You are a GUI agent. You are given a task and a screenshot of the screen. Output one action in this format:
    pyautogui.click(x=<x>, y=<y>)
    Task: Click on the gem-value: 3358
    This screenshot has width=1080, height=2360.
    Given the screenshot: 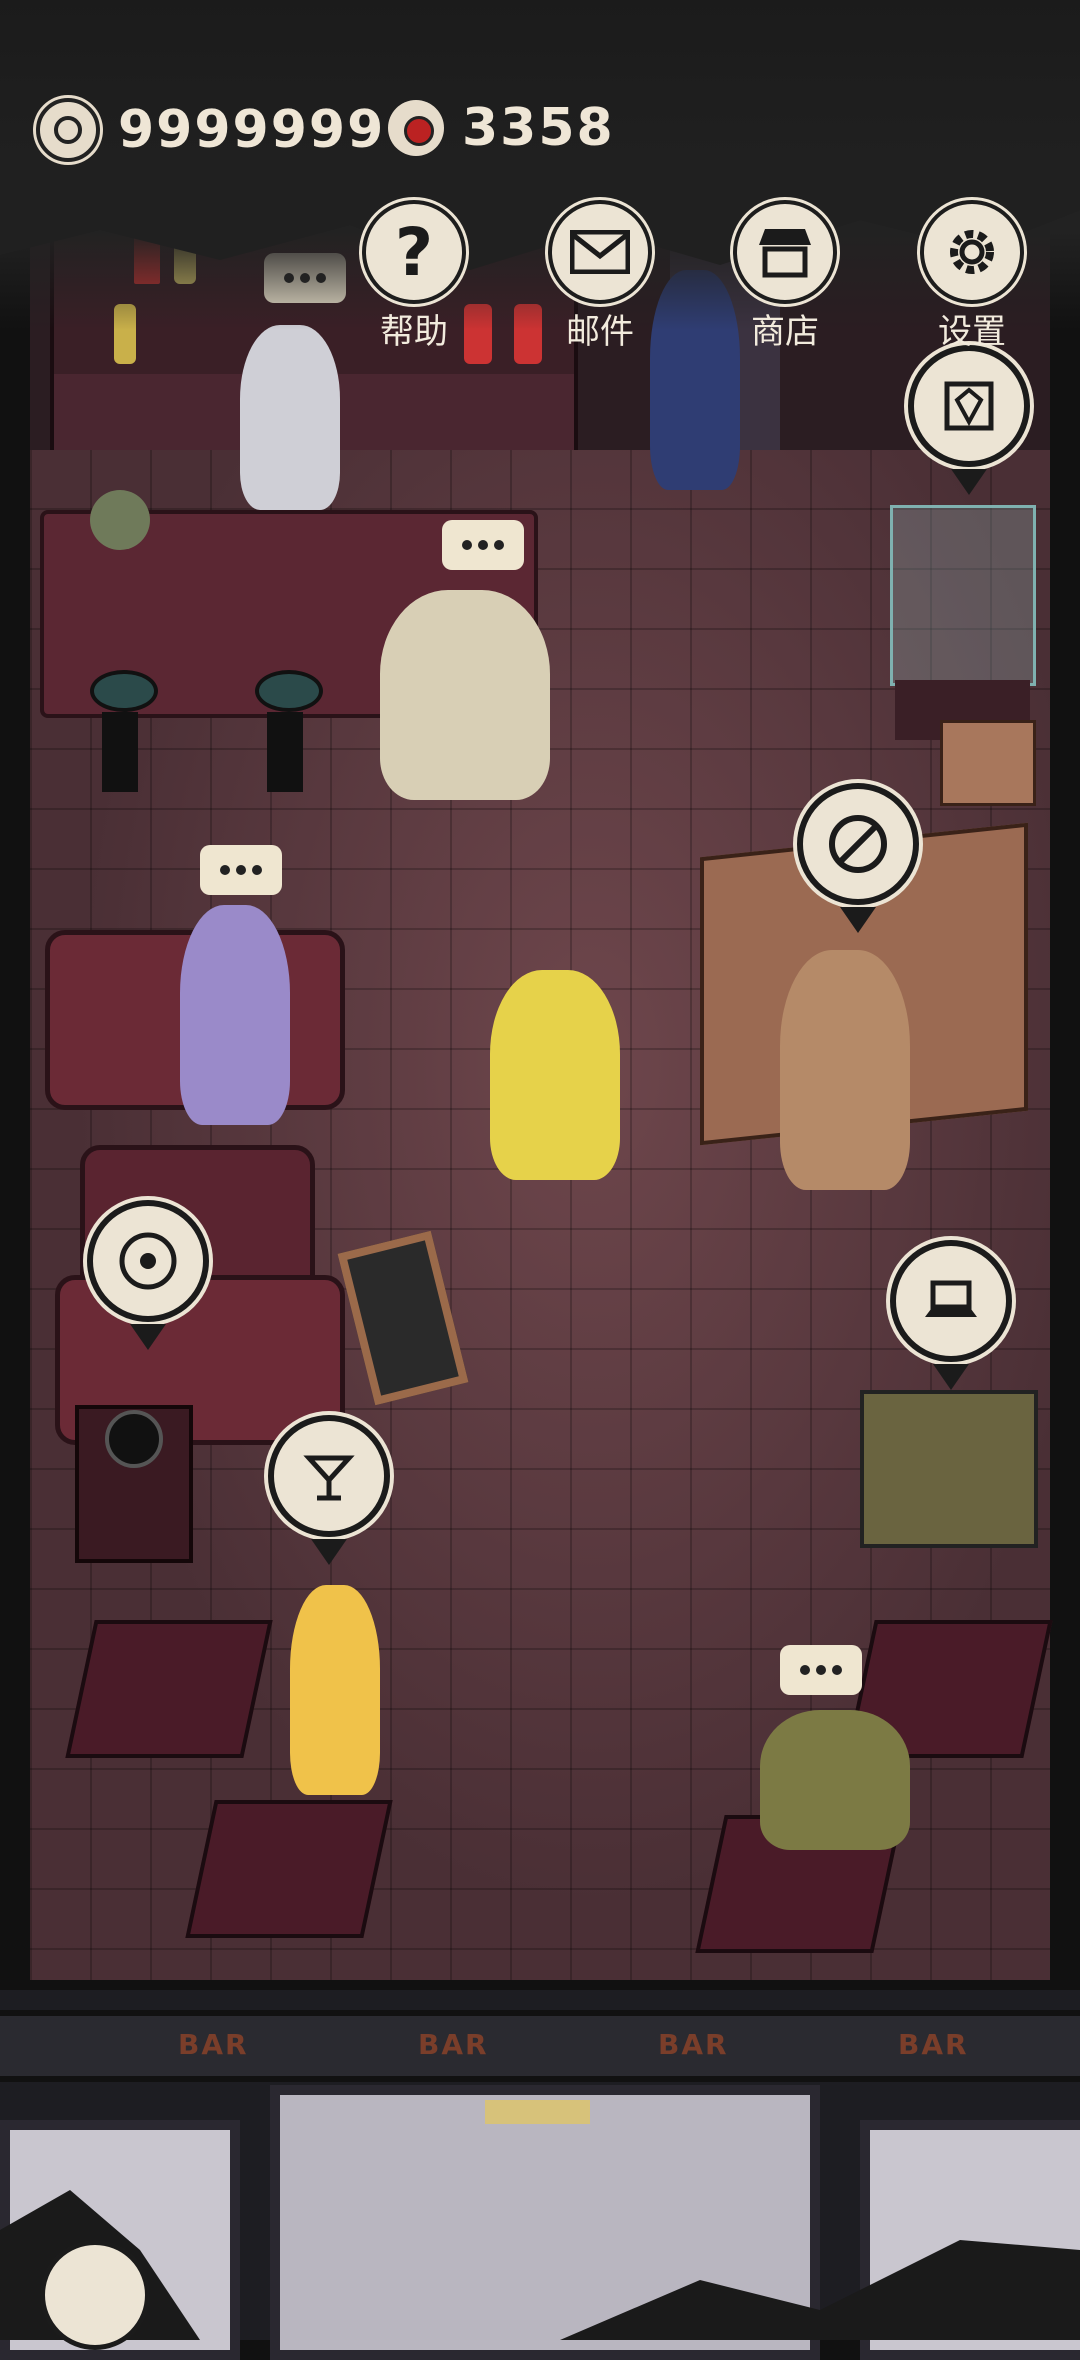 What is the action you would take?
    pyautogui.click(x=538, y=128)
    